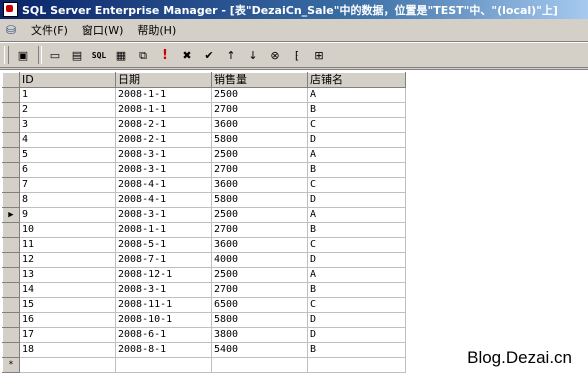 The width and height of the screenshot is (588, 376). I want to click on cell-id: 15, so click(67, 305).